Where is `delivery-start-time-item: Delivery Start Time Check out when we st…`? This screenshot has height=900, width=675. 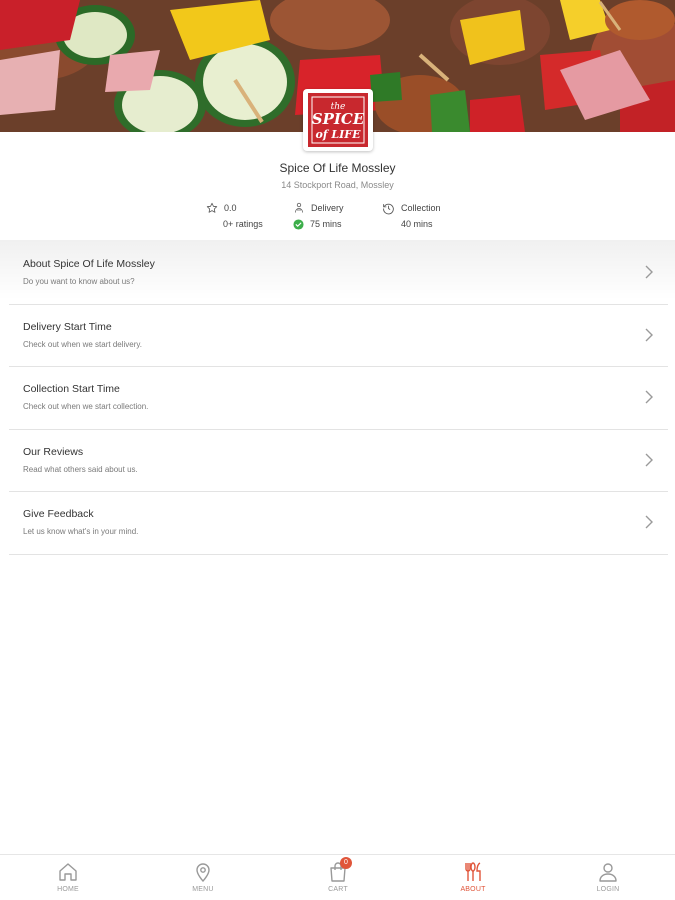 delivery-start-time-item: Delivery Start Time Check out when we st… is located at coordinates (338, 336).